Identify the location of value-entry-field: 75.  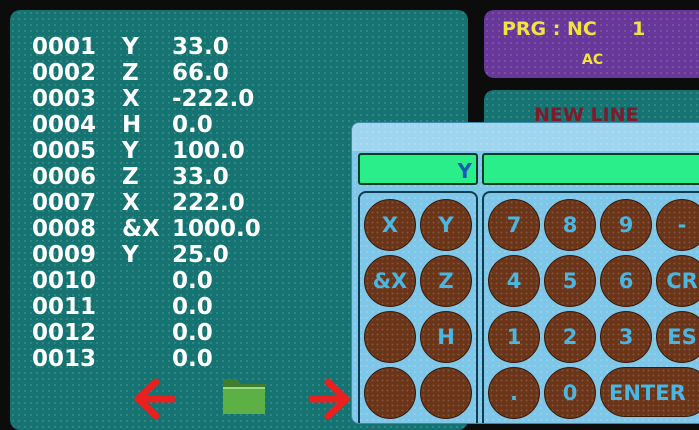
(590, 169).